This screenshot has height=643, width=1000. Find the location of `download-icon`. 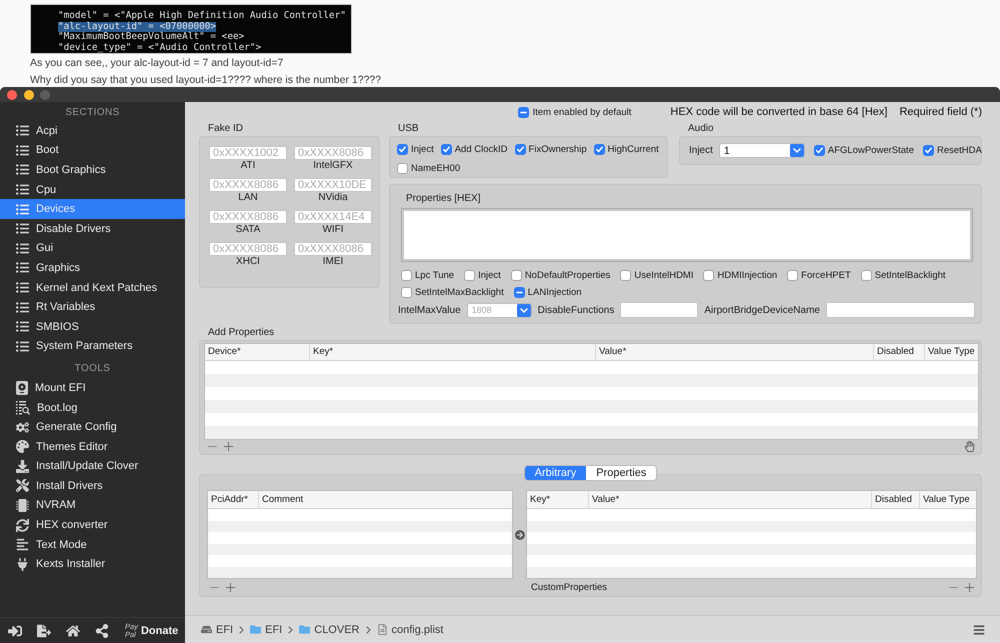

download-icon is located at coordinates (22, 466).